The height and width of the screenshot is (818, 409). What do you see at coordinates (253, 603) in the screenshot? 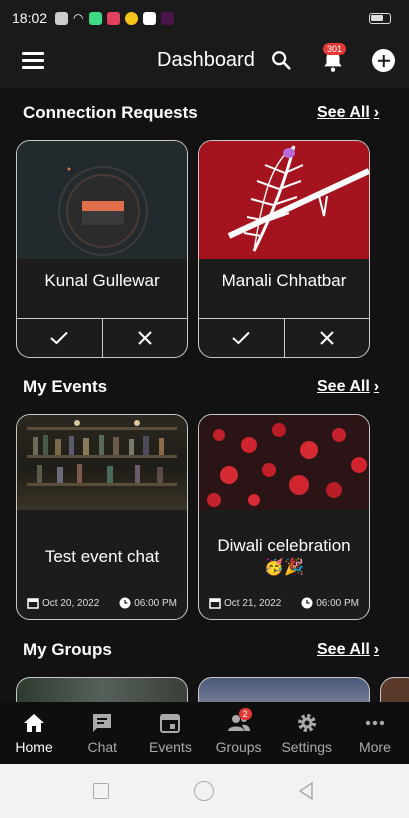
I see `event-date-label: Oct 21, 2022` at bounding box center [253, 603].